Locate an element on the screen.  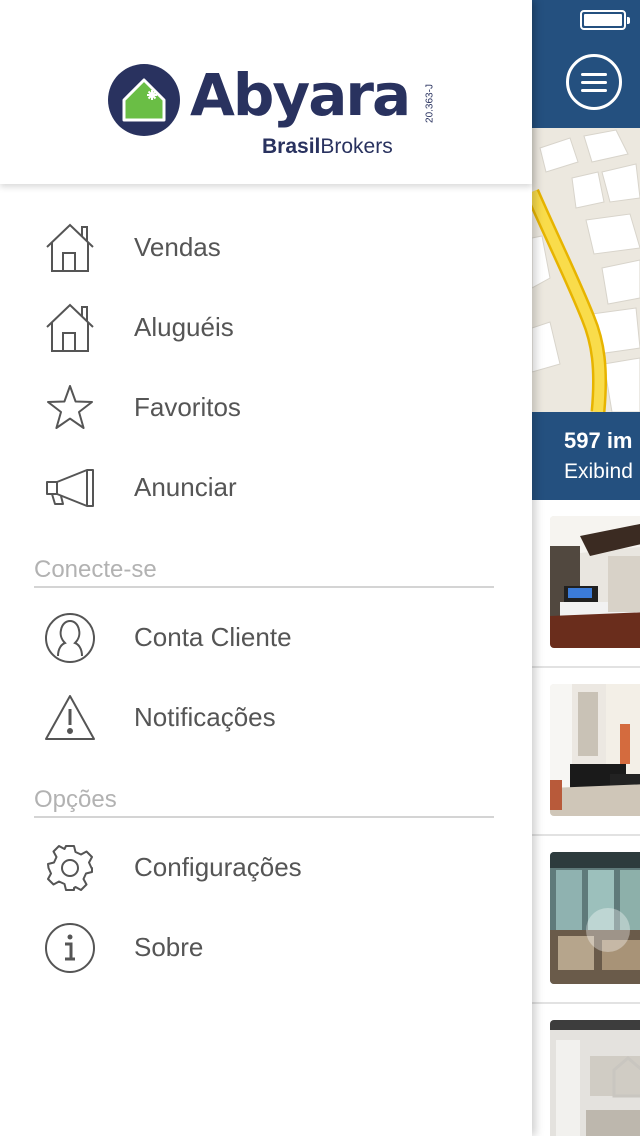
menu-label: Sobre is located at coordinates (169, 947).